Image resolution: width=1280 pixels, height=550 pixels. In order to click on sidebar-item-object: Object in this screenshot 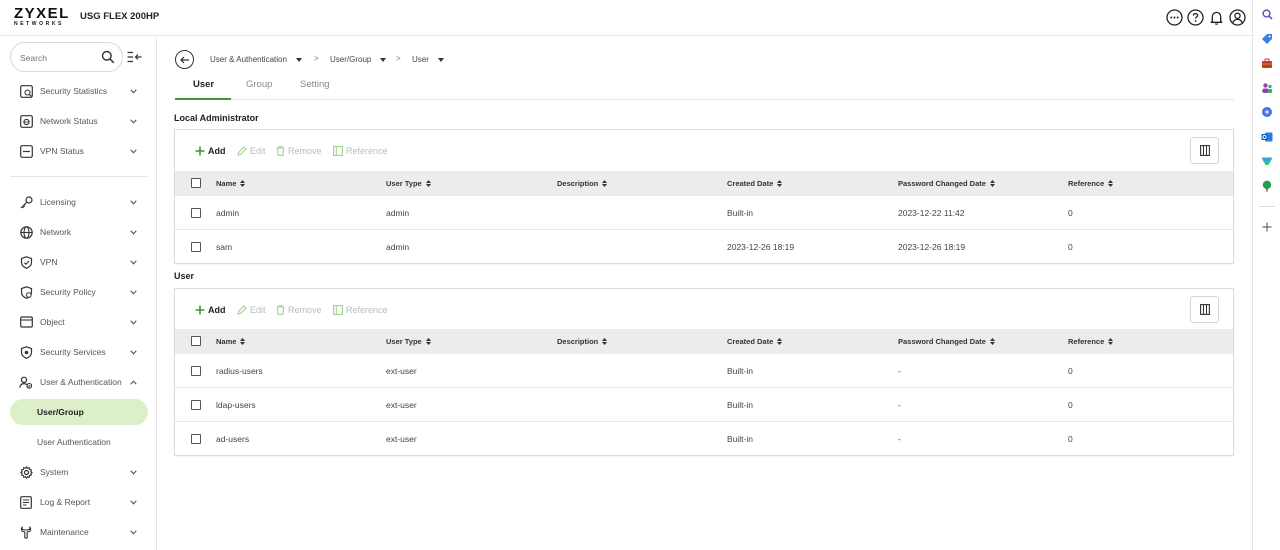, I will do `click(79, 322)`.